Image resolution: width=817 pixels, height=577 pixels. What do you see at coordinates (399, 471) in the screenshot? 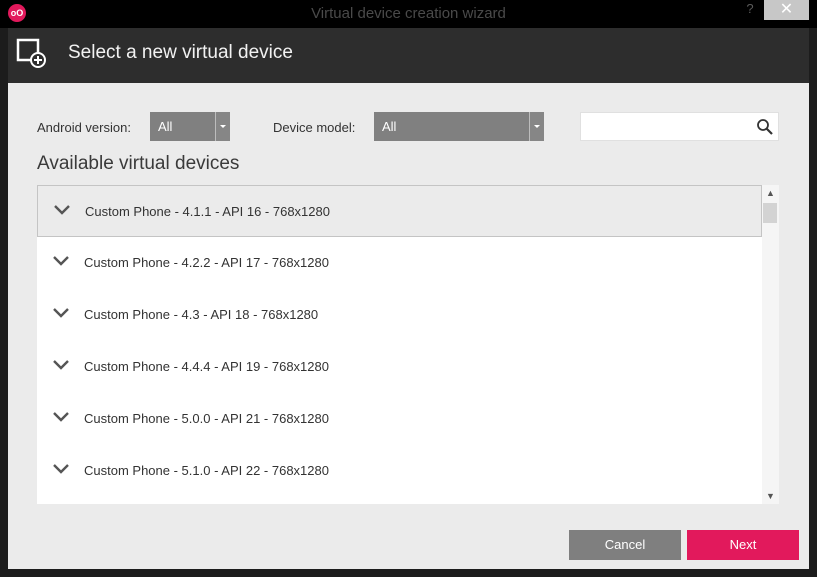
I see `list-item: Custom Phone - 5.1.0 - API 22 - 768x1280` at bounding box center [399, 471].